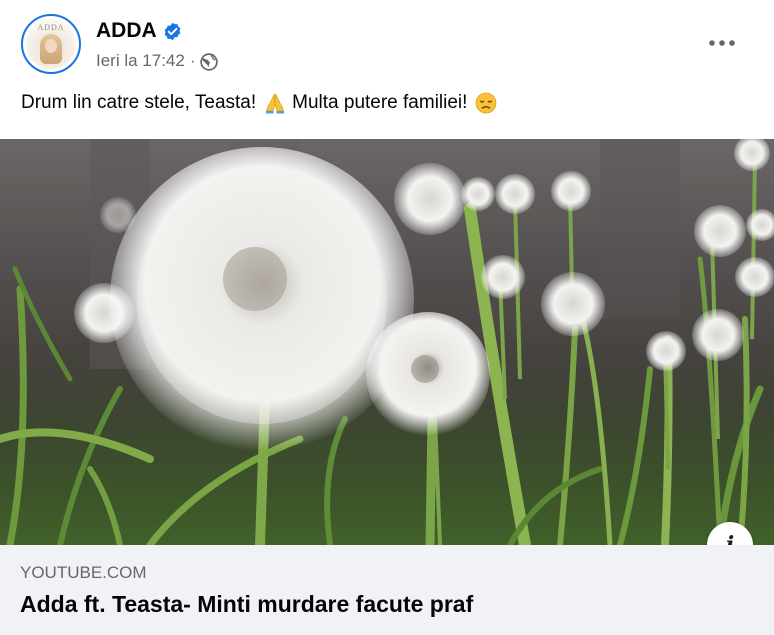  Describe the element at coordinates (172, 31) in the screenshot. I see `verified-badge-icon` at that location.